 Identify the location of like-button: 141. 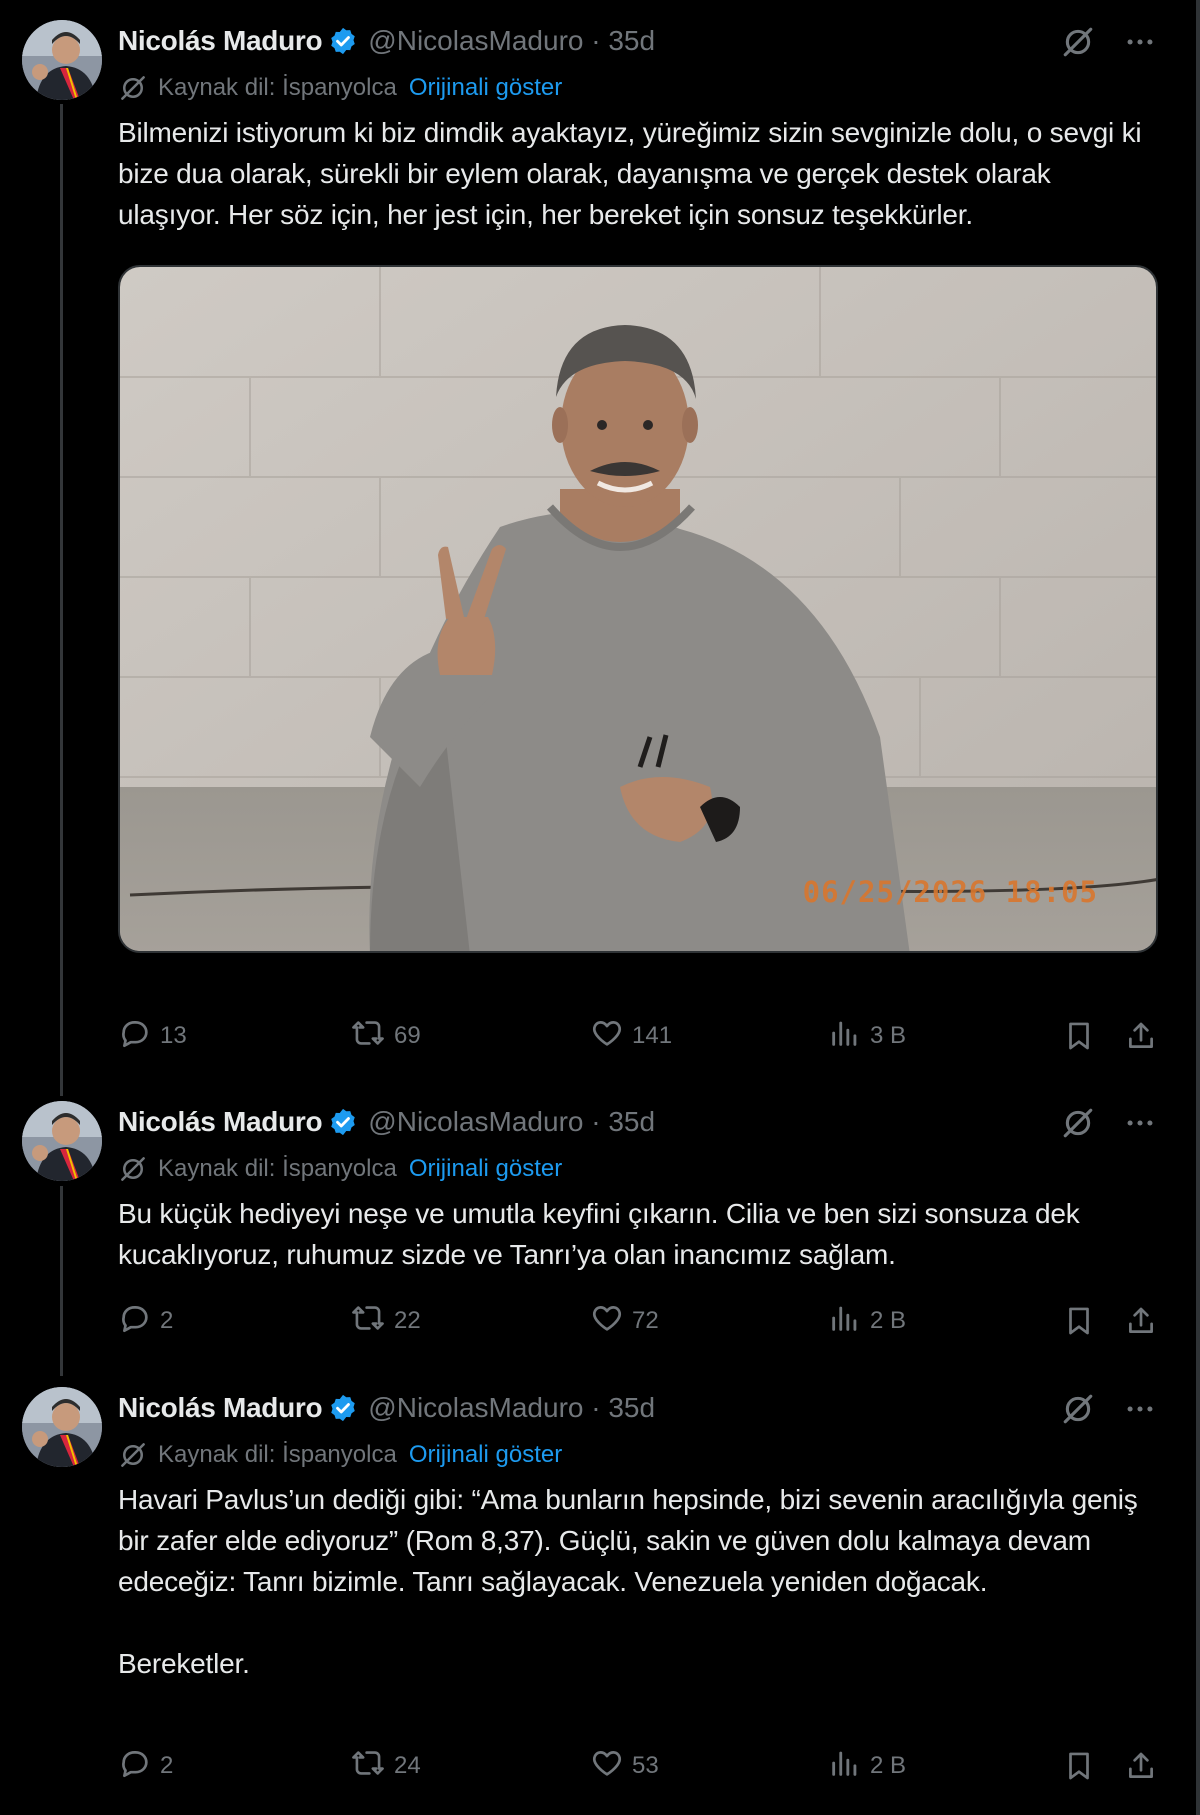
(631, 1036).